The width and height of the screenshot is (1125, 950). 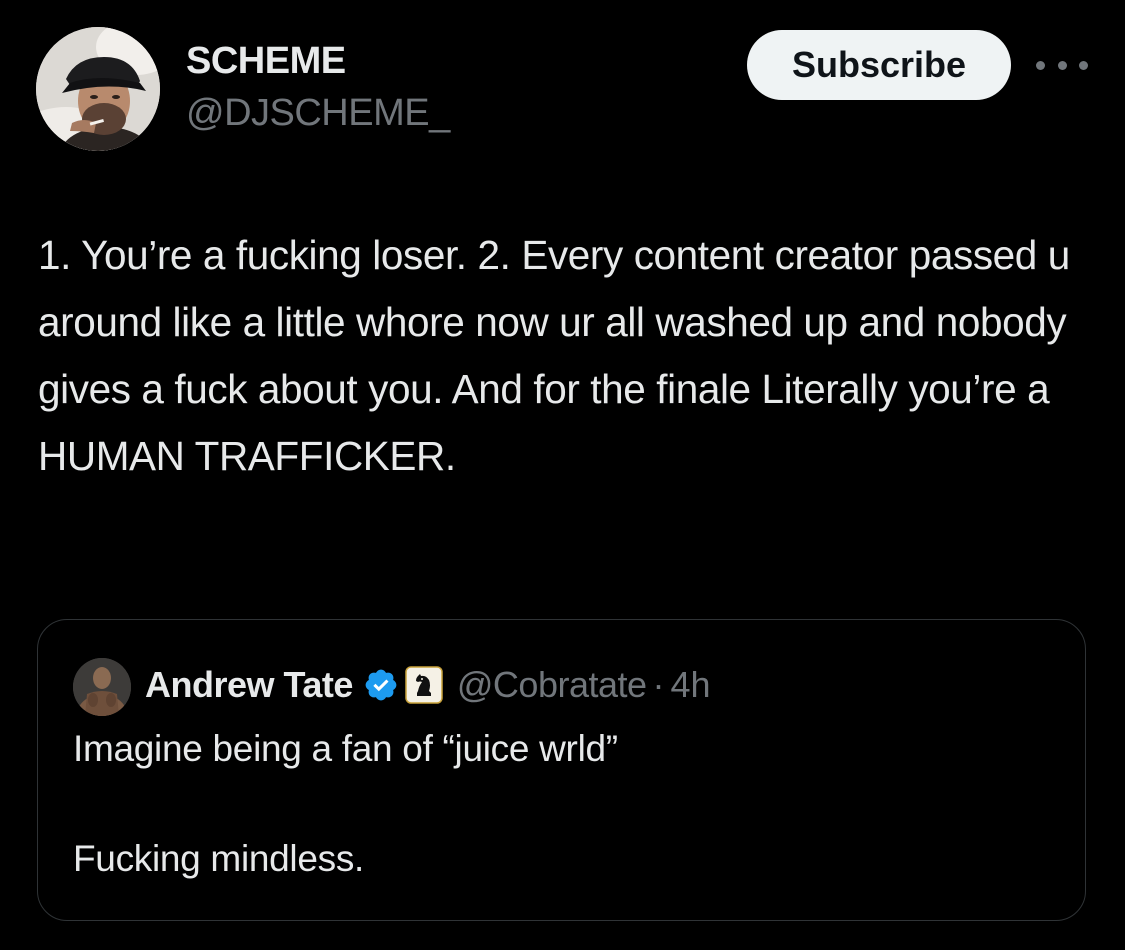 I want to click on avatar-image, so click(x=98, y=89).